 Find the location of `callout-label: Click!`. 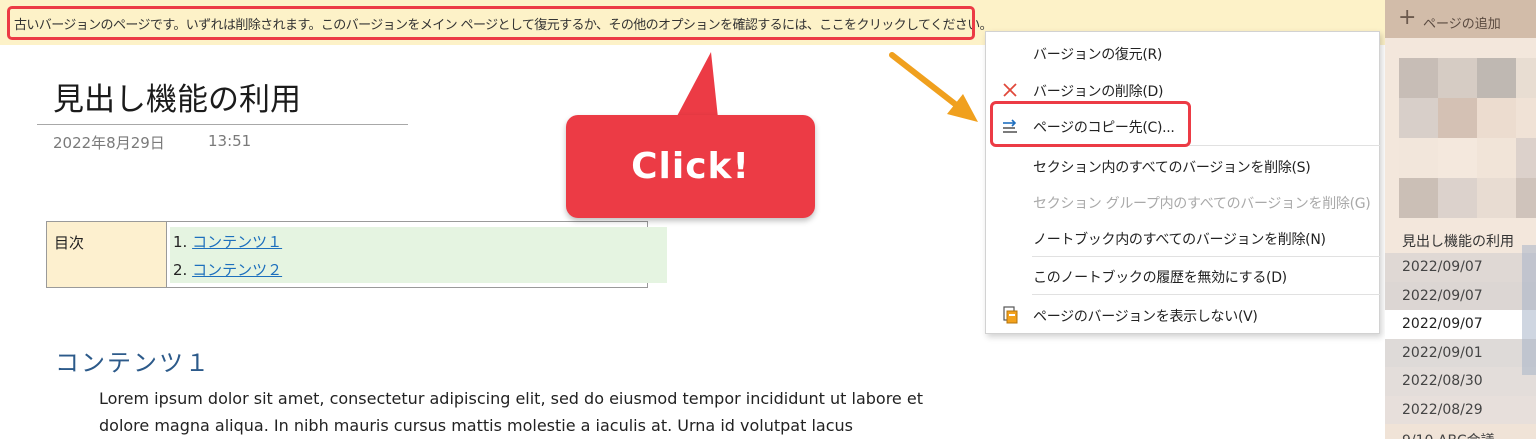

callout-label: Click! is located at coordinates (690, 166).